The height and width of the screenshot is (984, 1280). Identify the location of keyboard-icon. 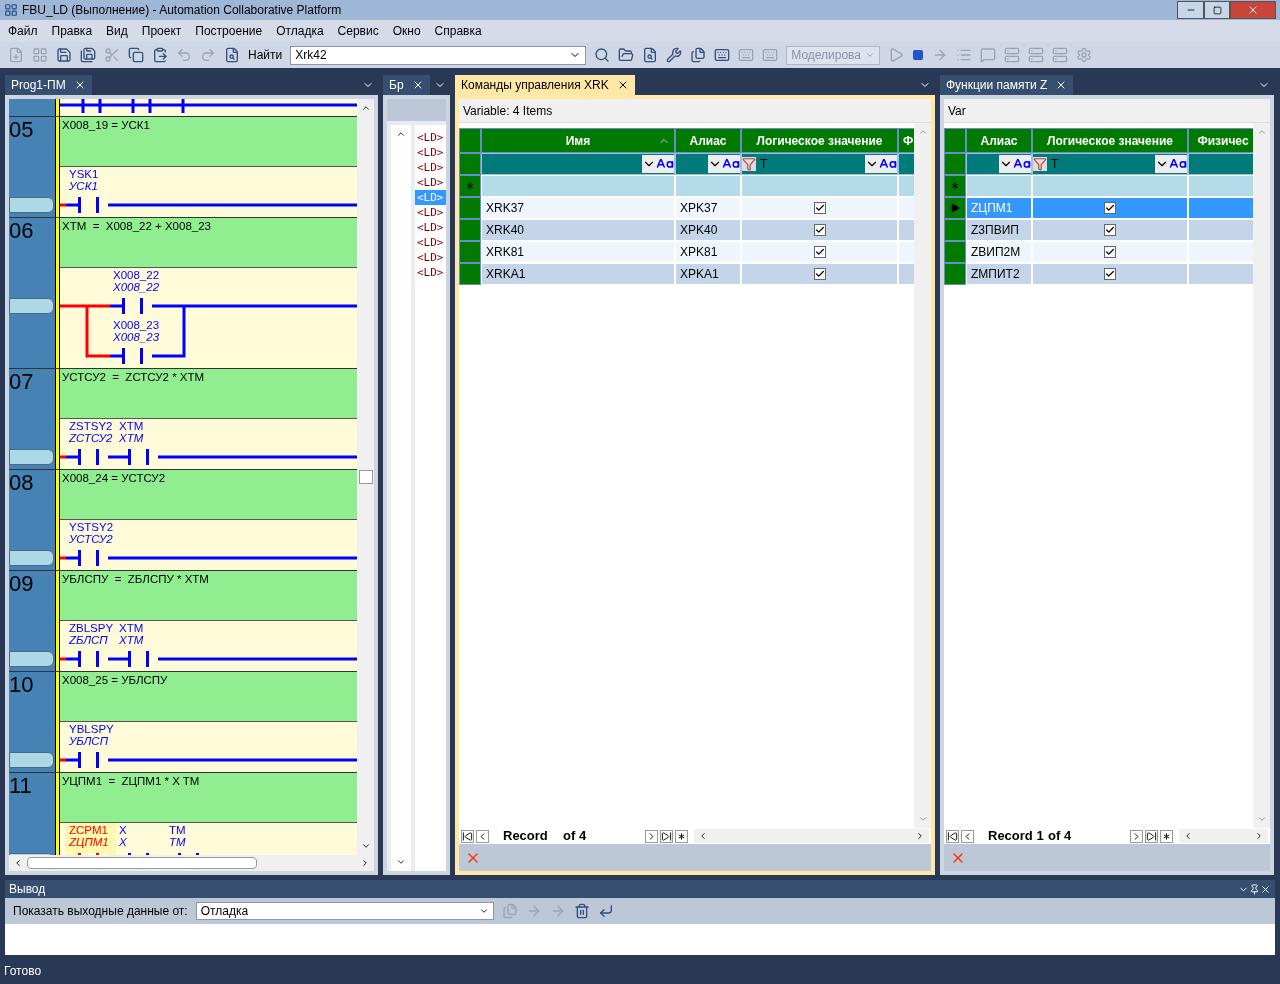
(722, 55).